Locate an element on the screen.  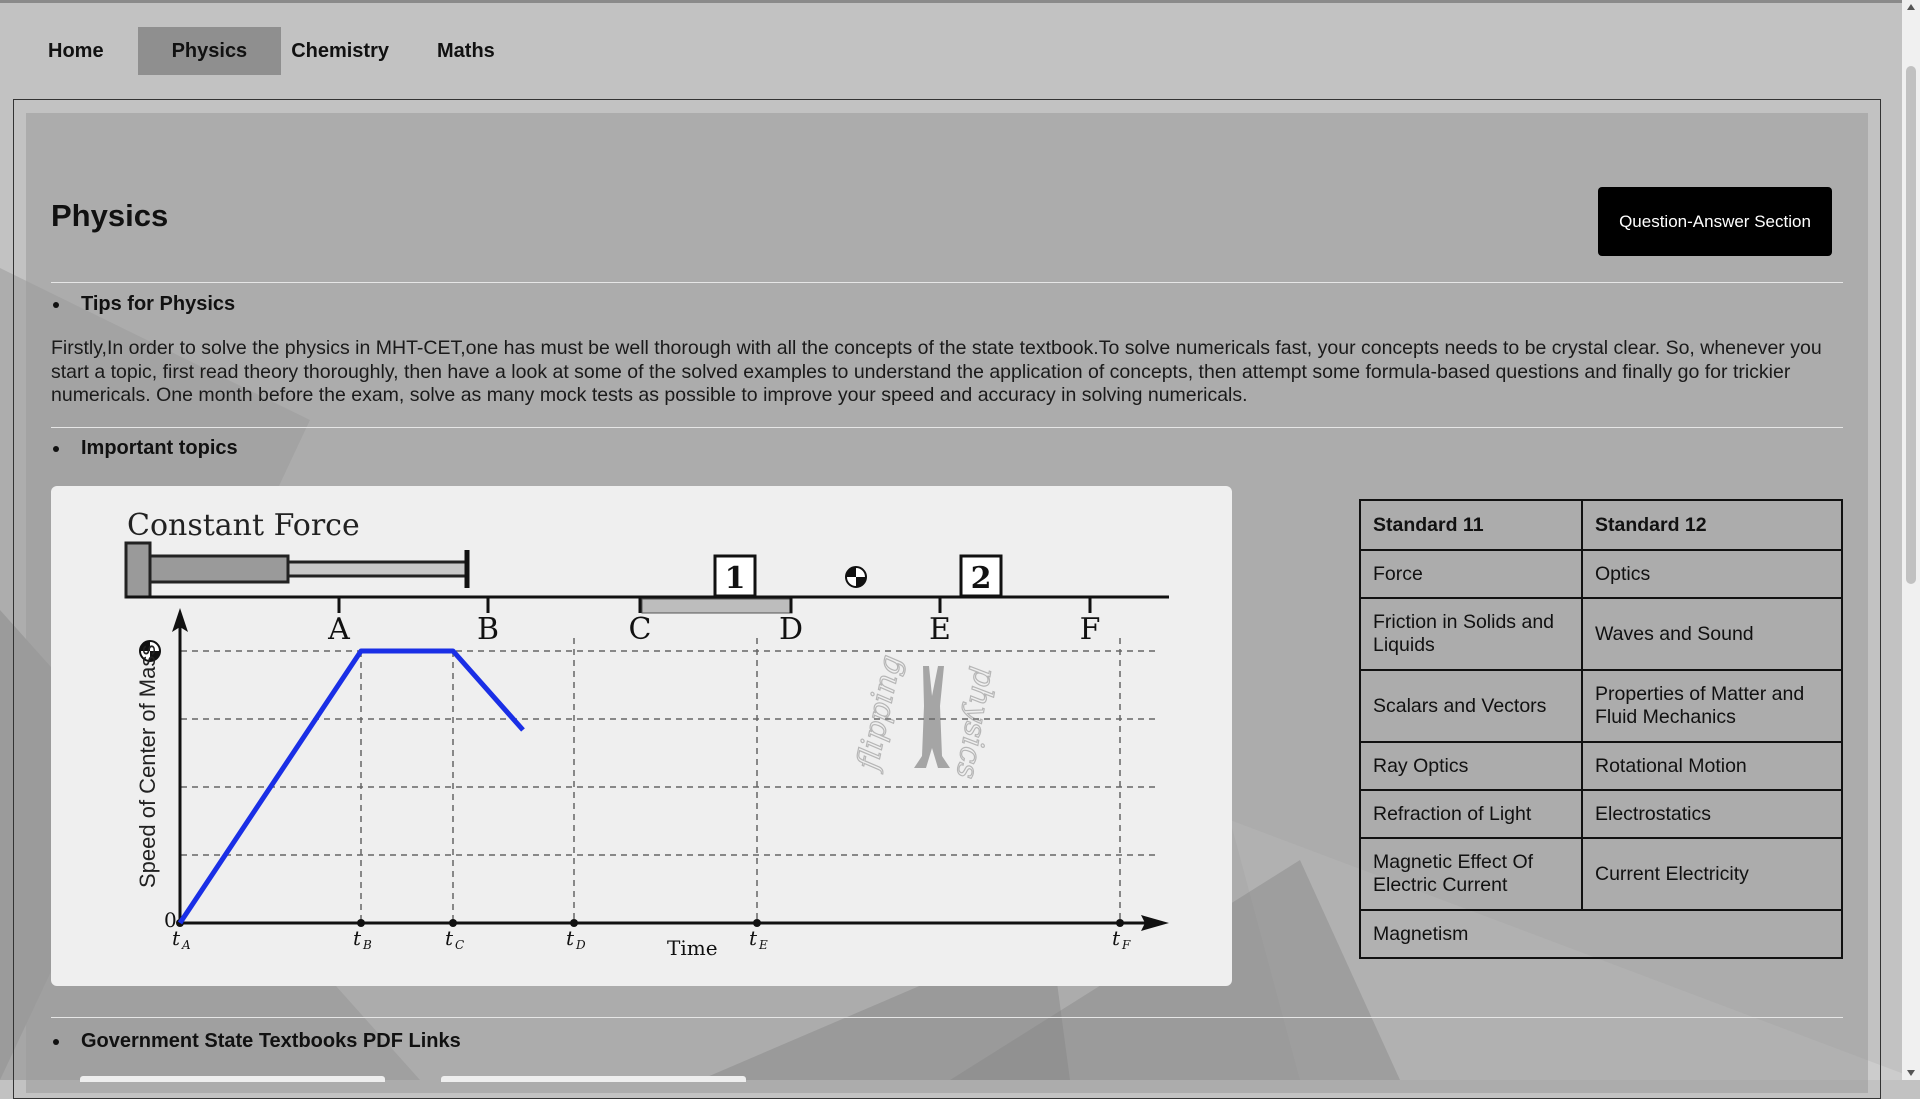
marker-d: D is located at coordinates (791, 629).